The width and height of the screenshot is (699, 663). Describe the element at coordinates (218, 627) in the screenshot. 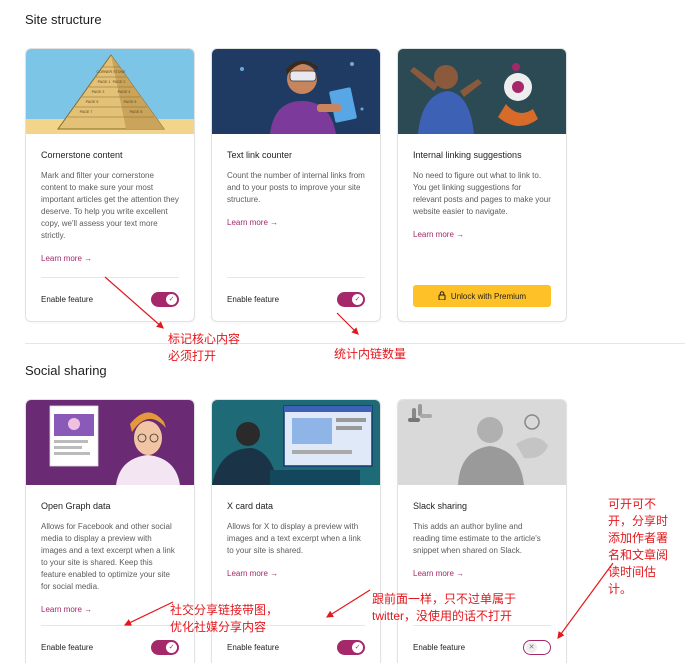

I see `annotation-line: 优化社媒分享内容` at that location.